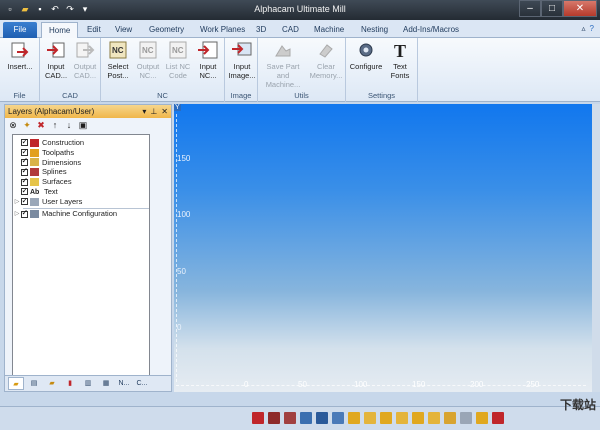  Describe the element at coordinates (306, 418) in the screenshot. I see `axis-icon` at that location.